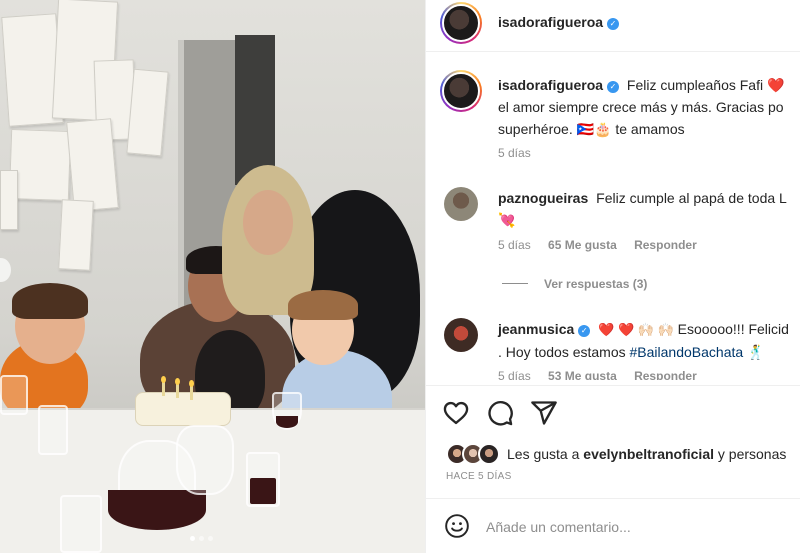  Describe the element at coordinates (550, 22) in the screenshot. I see `author-username: isadorafigueroa` at that location.